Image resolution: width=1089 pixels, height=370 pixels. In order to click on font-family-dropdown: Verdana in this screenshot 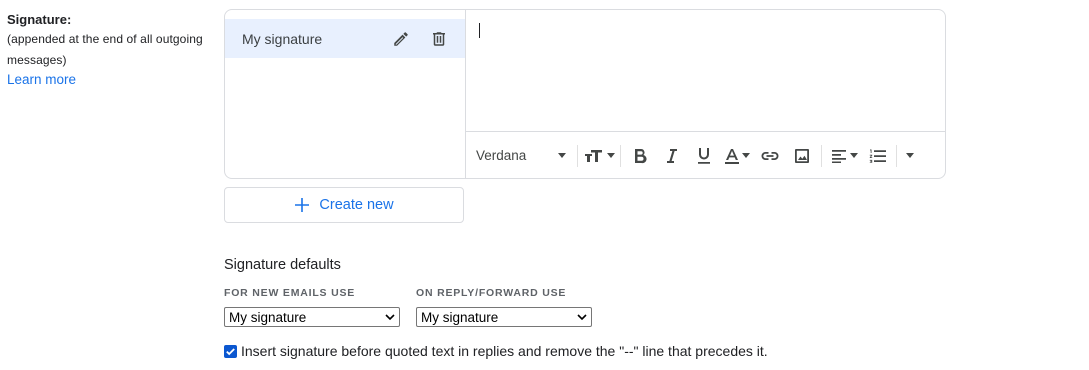, I will do `click(525, 155)`.